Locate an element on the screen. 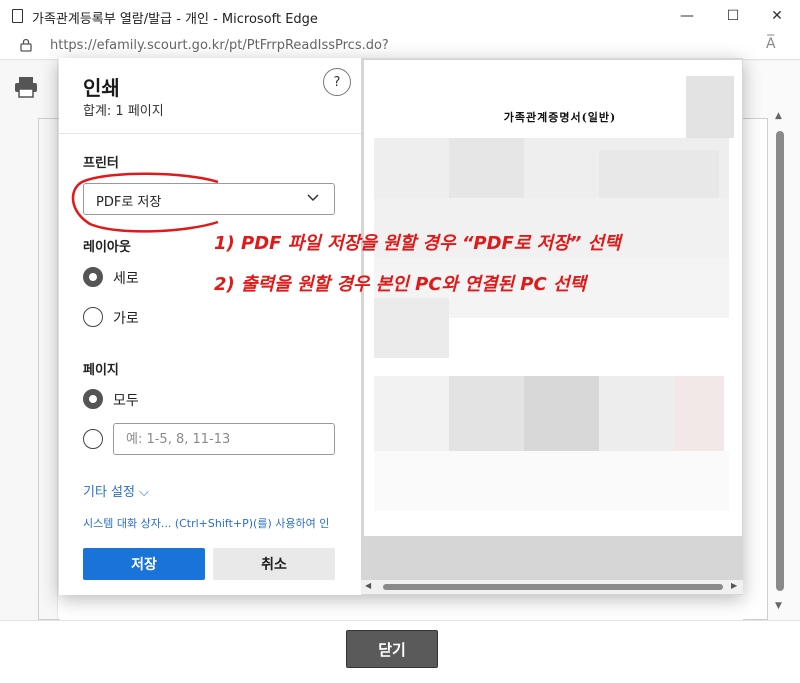  pages-label: 페이지 is located at coordinates (101, 370).